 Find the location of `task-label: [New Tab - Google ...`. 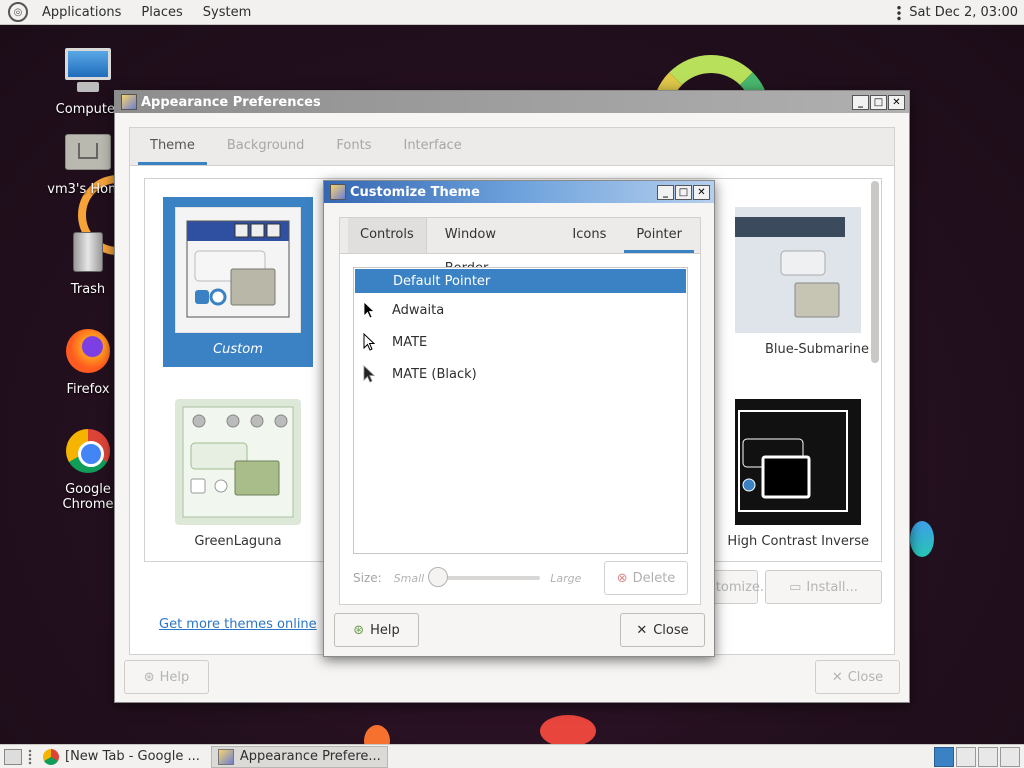

task-label: [New Tab - Google ... is located at coordinates (132, 756).